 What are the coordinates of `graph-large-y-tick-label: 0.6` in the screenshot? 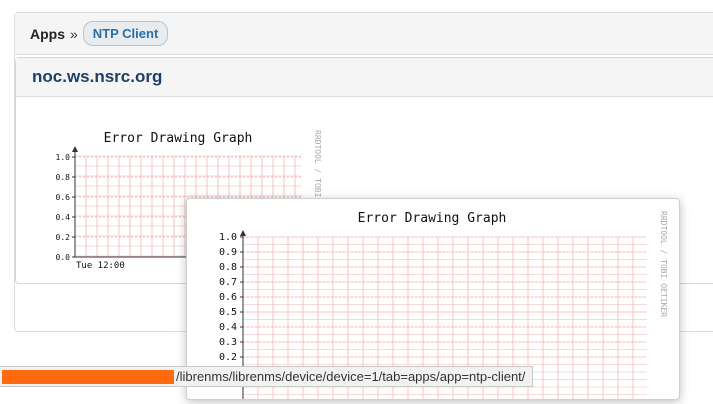 It's located at (228, 297).